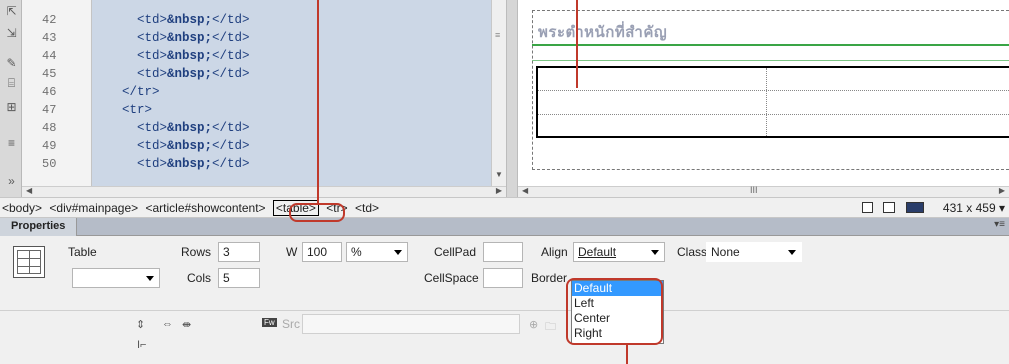 This screenshot has height=364, width=1009. What do you see at coordinates (11, 83) in the screenshot?
I see `format-icon: ⌸` at bounding box center [11, 83].